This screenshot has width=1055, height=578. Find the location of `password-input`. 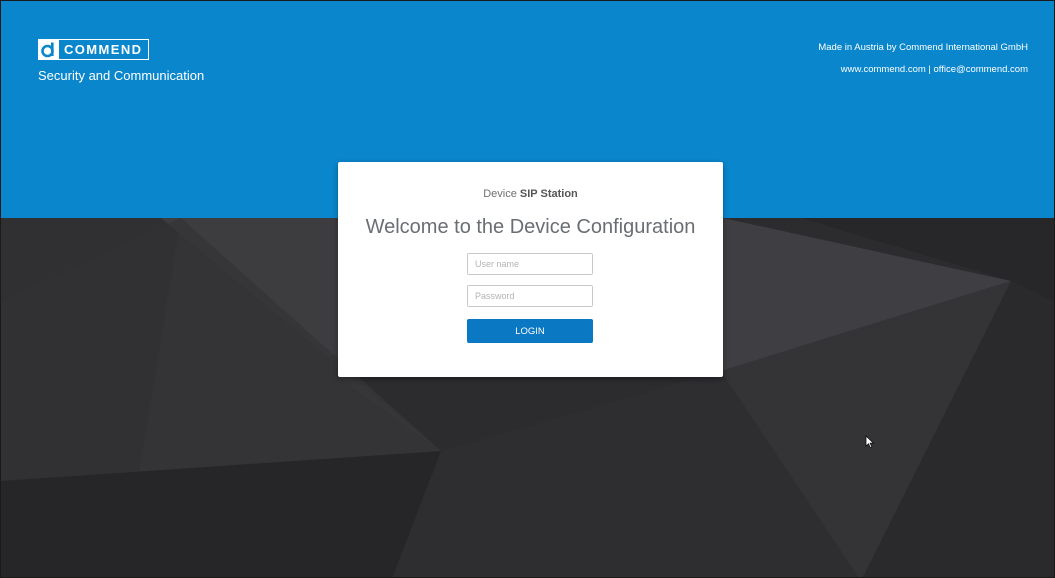

password-input is located at coordinates (530, 296).